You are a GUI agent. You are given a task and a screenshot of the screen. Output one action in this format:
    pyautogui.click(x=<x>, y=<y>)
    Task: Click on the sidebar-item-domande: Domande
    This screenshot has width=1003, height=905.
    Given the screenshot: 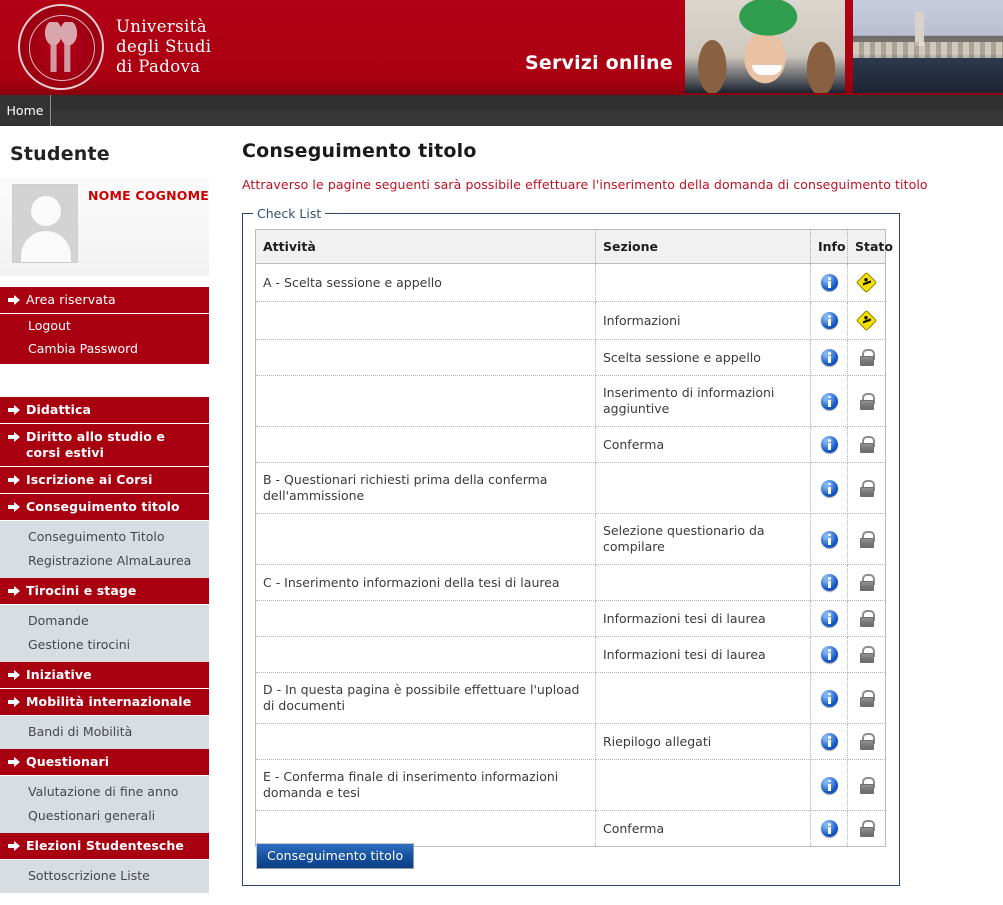 What is the action you would take?
    pyautogui.click(x=104, y=621)
    